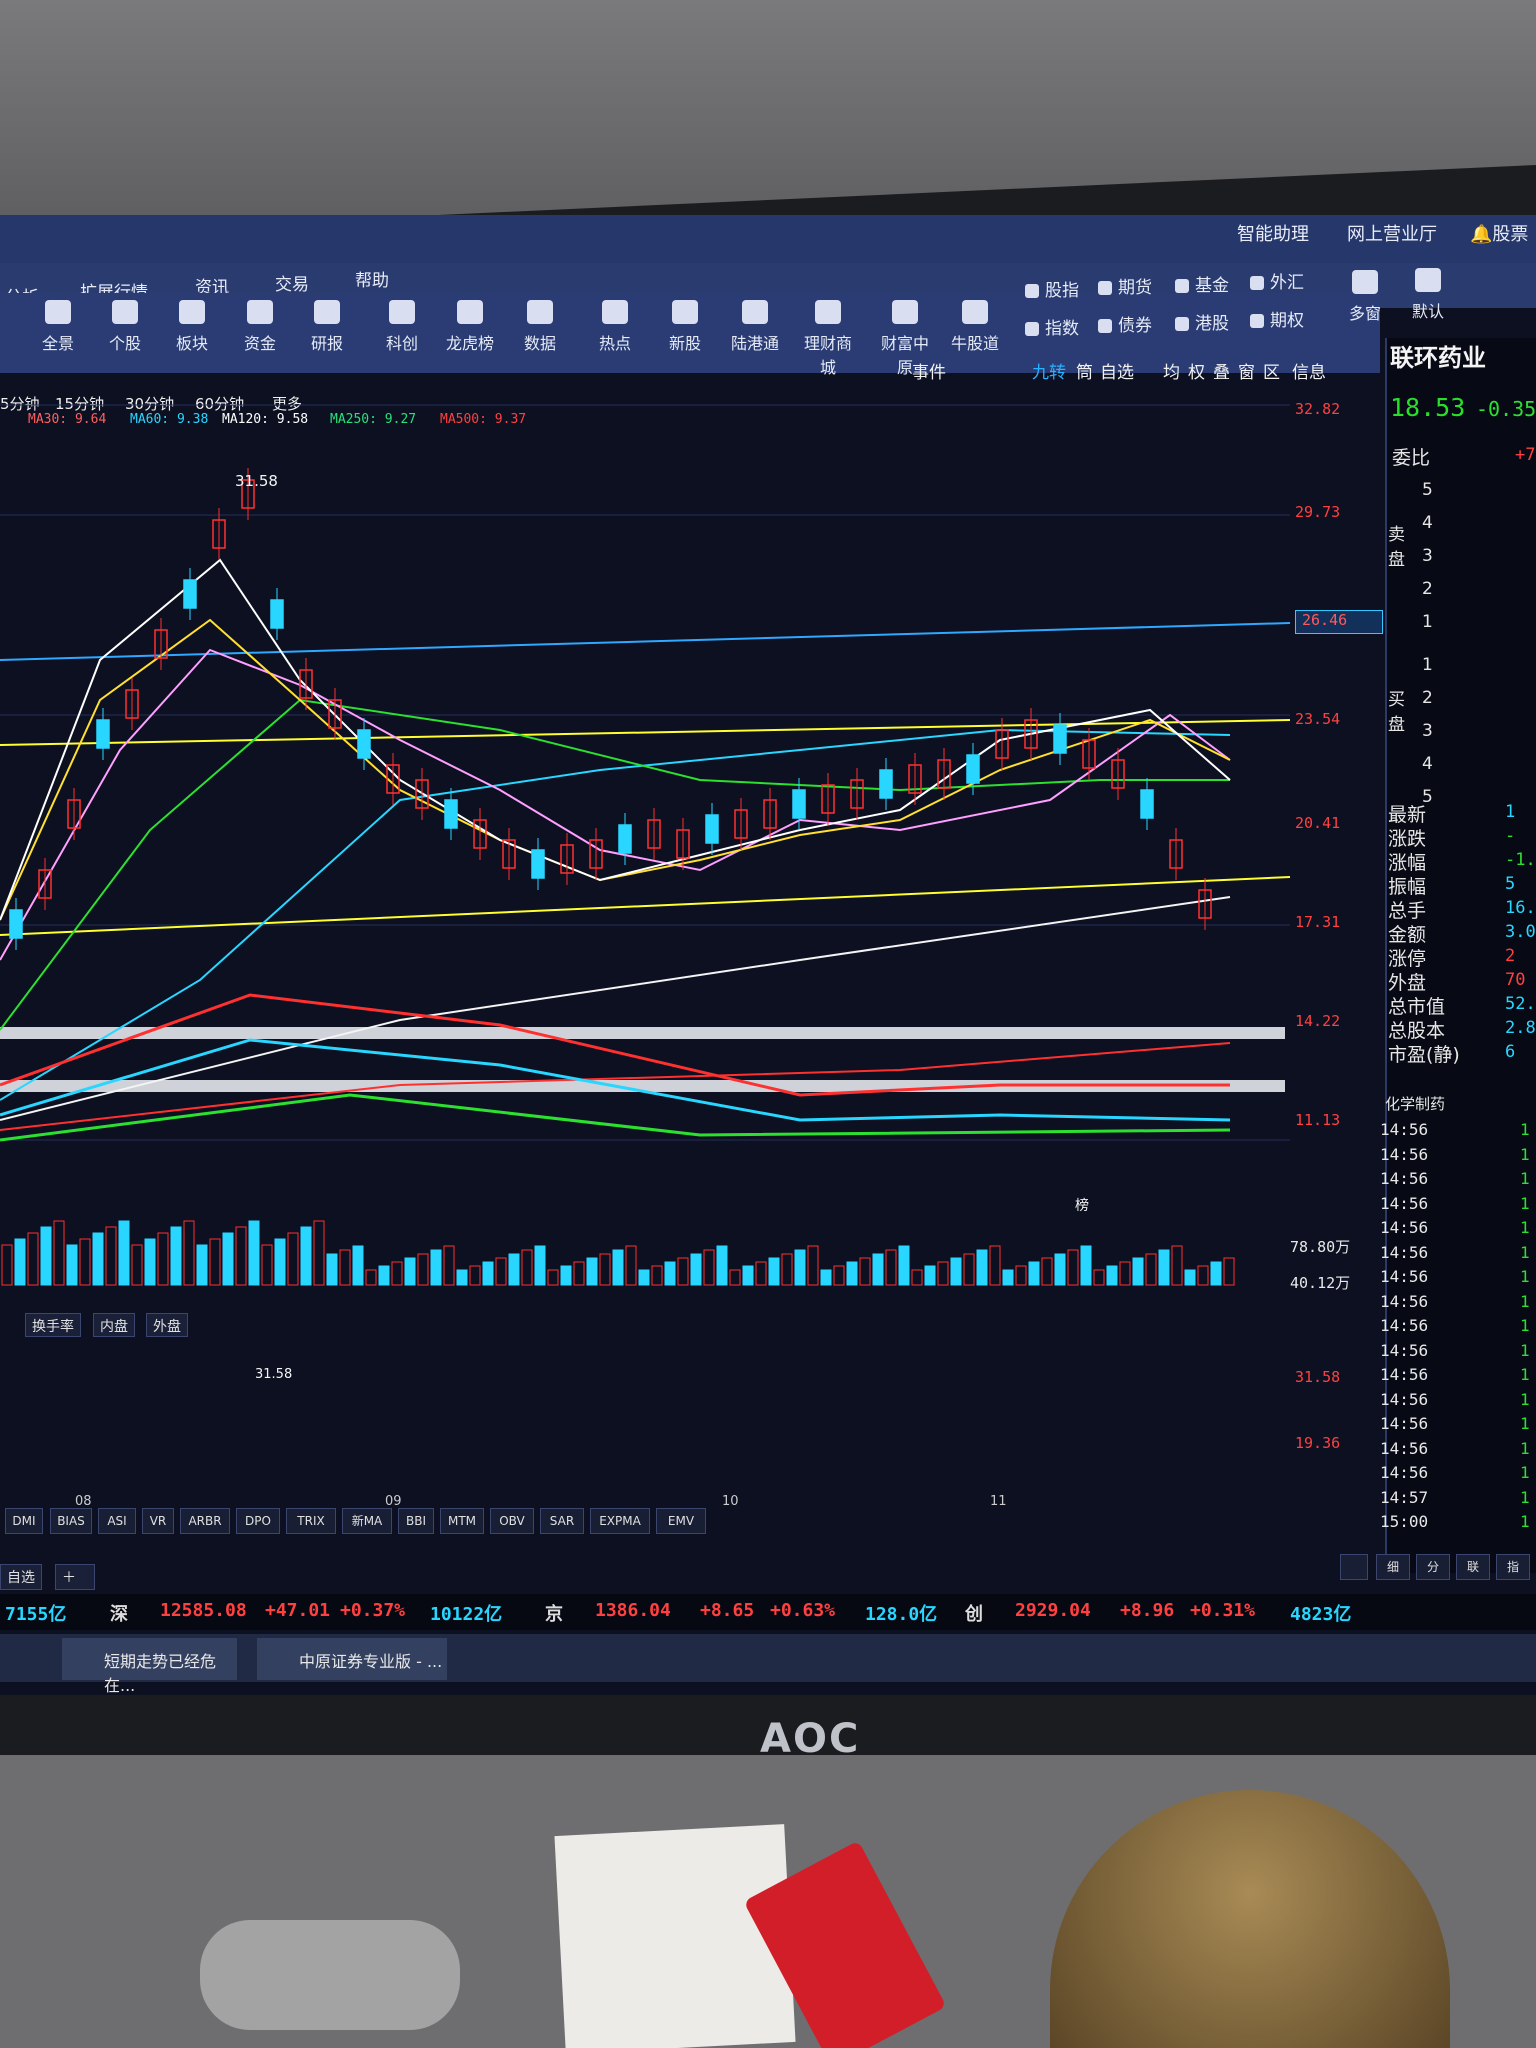  What do you see at coordinates (1438, 357) in the screenshot?
I see `stock-name: 联环药业` at bounding box center [1438, 357].